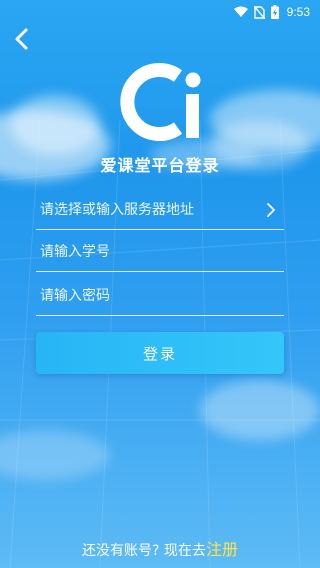 This screenshot has width=320, height=568. I want to click on password-input, so click(146, 295).